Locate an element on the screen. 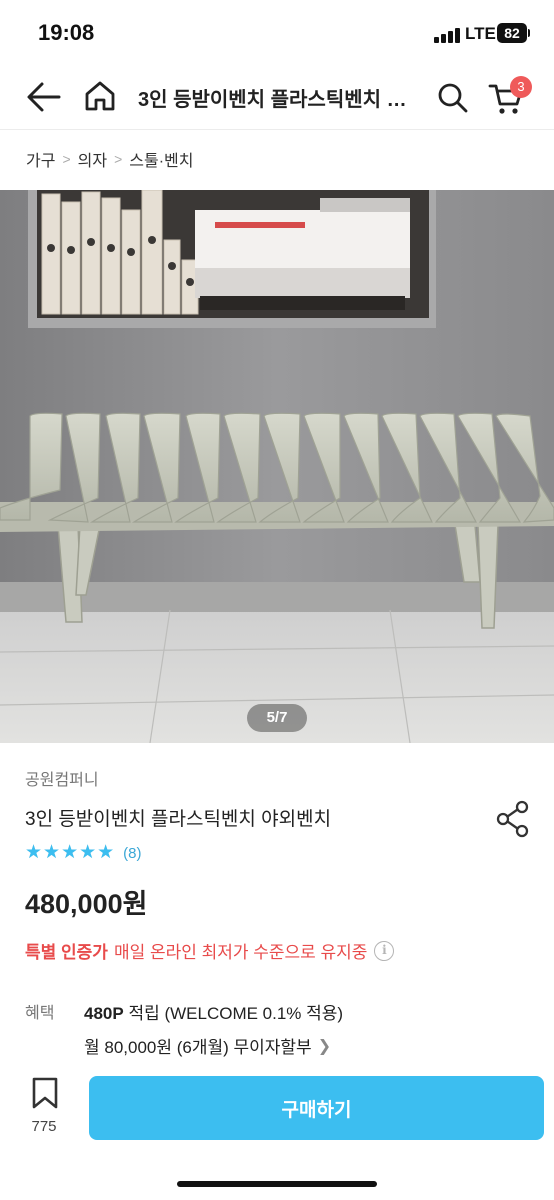 Image resolution: width=554 pixels, height=1200 pixels. status-time: 19:08 is located at coordinates (66, 32).